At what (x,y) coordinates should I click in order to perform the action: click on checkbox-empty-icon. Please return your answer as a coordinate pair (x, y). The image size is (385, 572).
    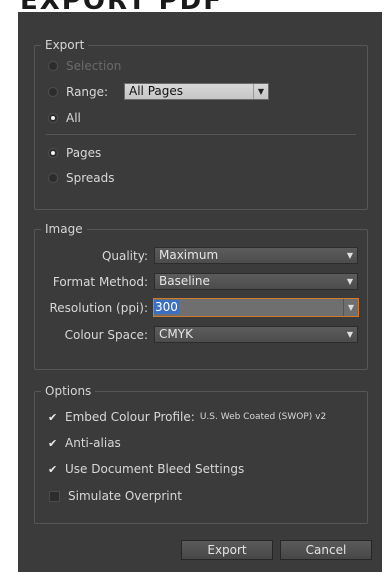
    Looking at the image, I should click on (54, 496).